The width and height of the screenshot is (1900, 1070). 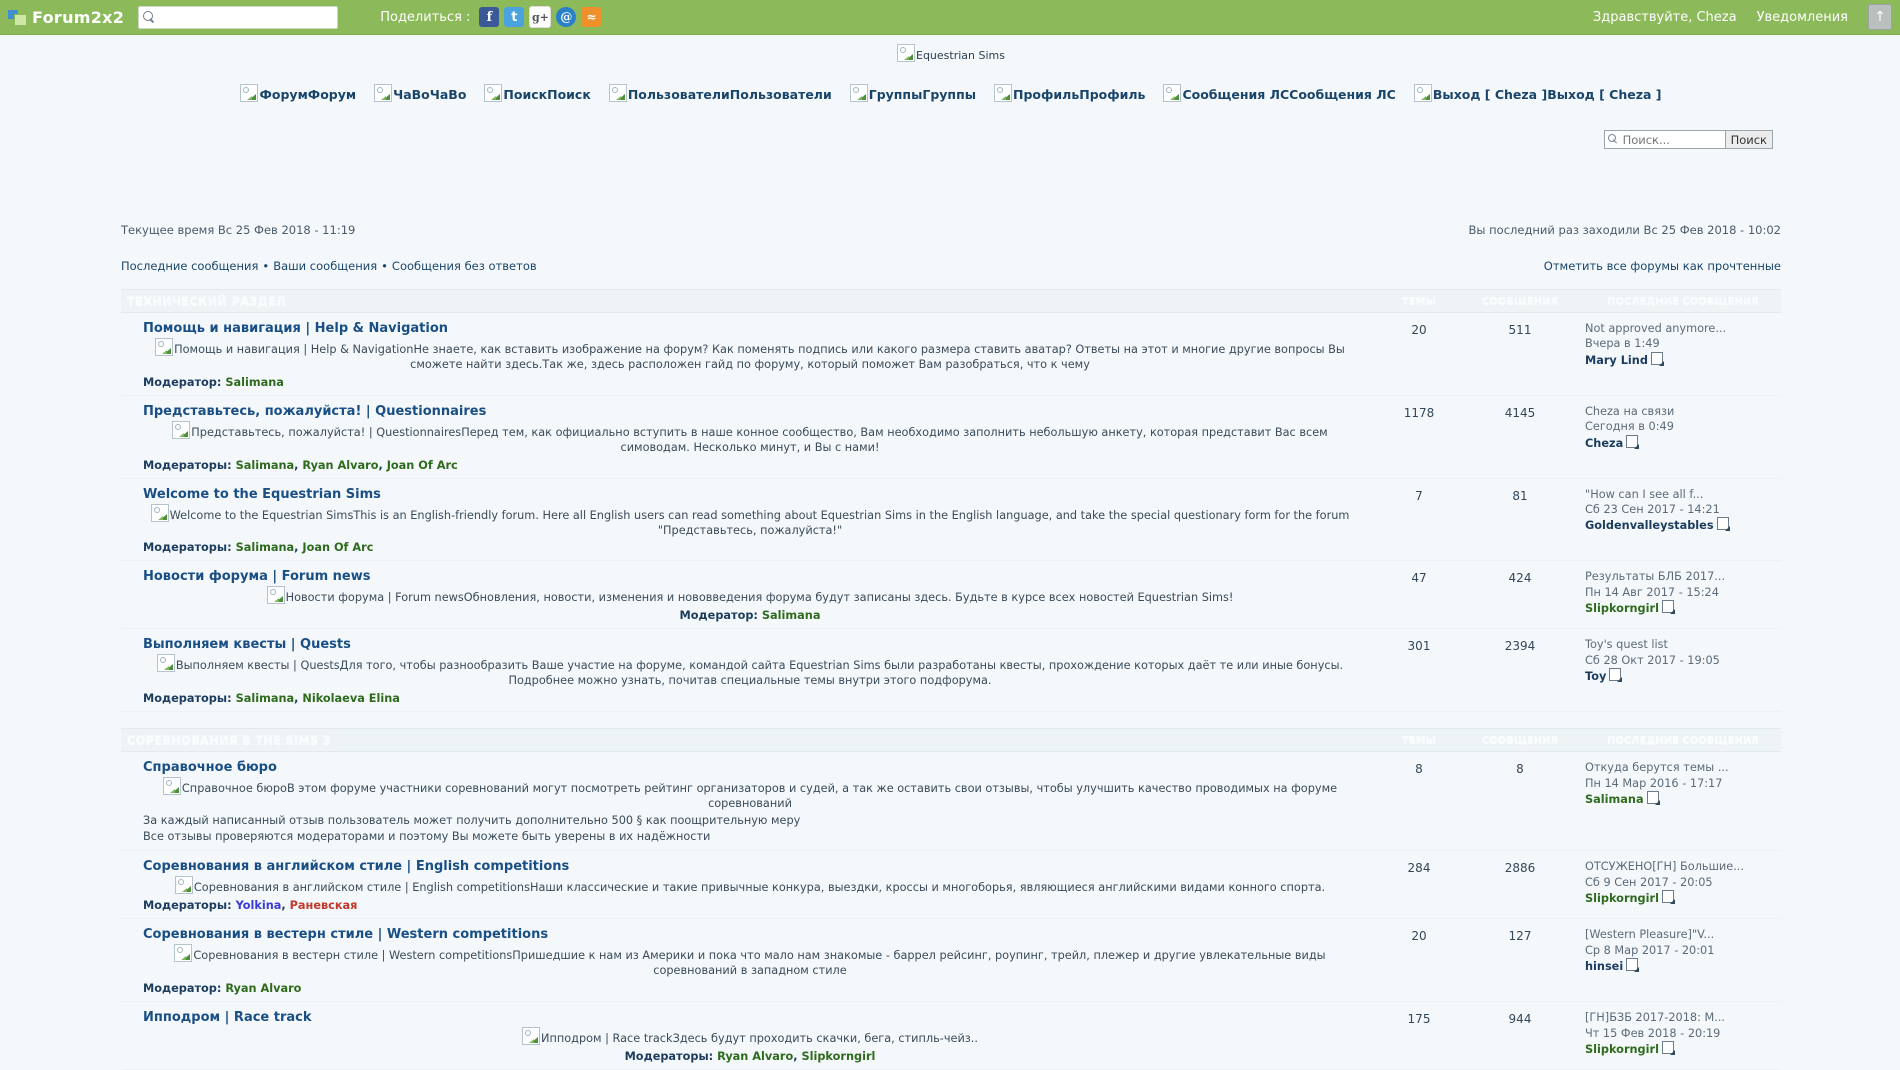 I want to click on quick-link-1: Последние сообщения, so click(x=189, y=266).